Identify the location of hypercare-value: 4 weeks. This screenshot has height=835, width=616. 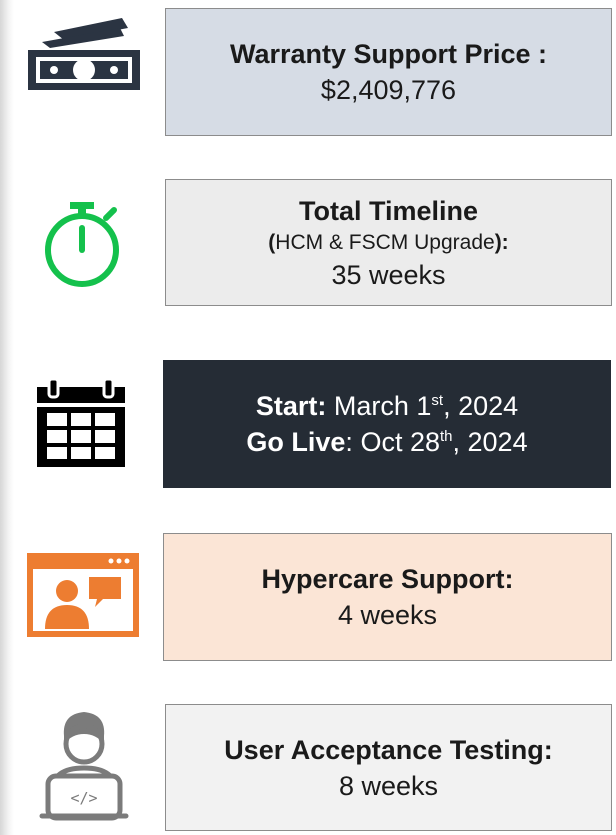
(387, 615).